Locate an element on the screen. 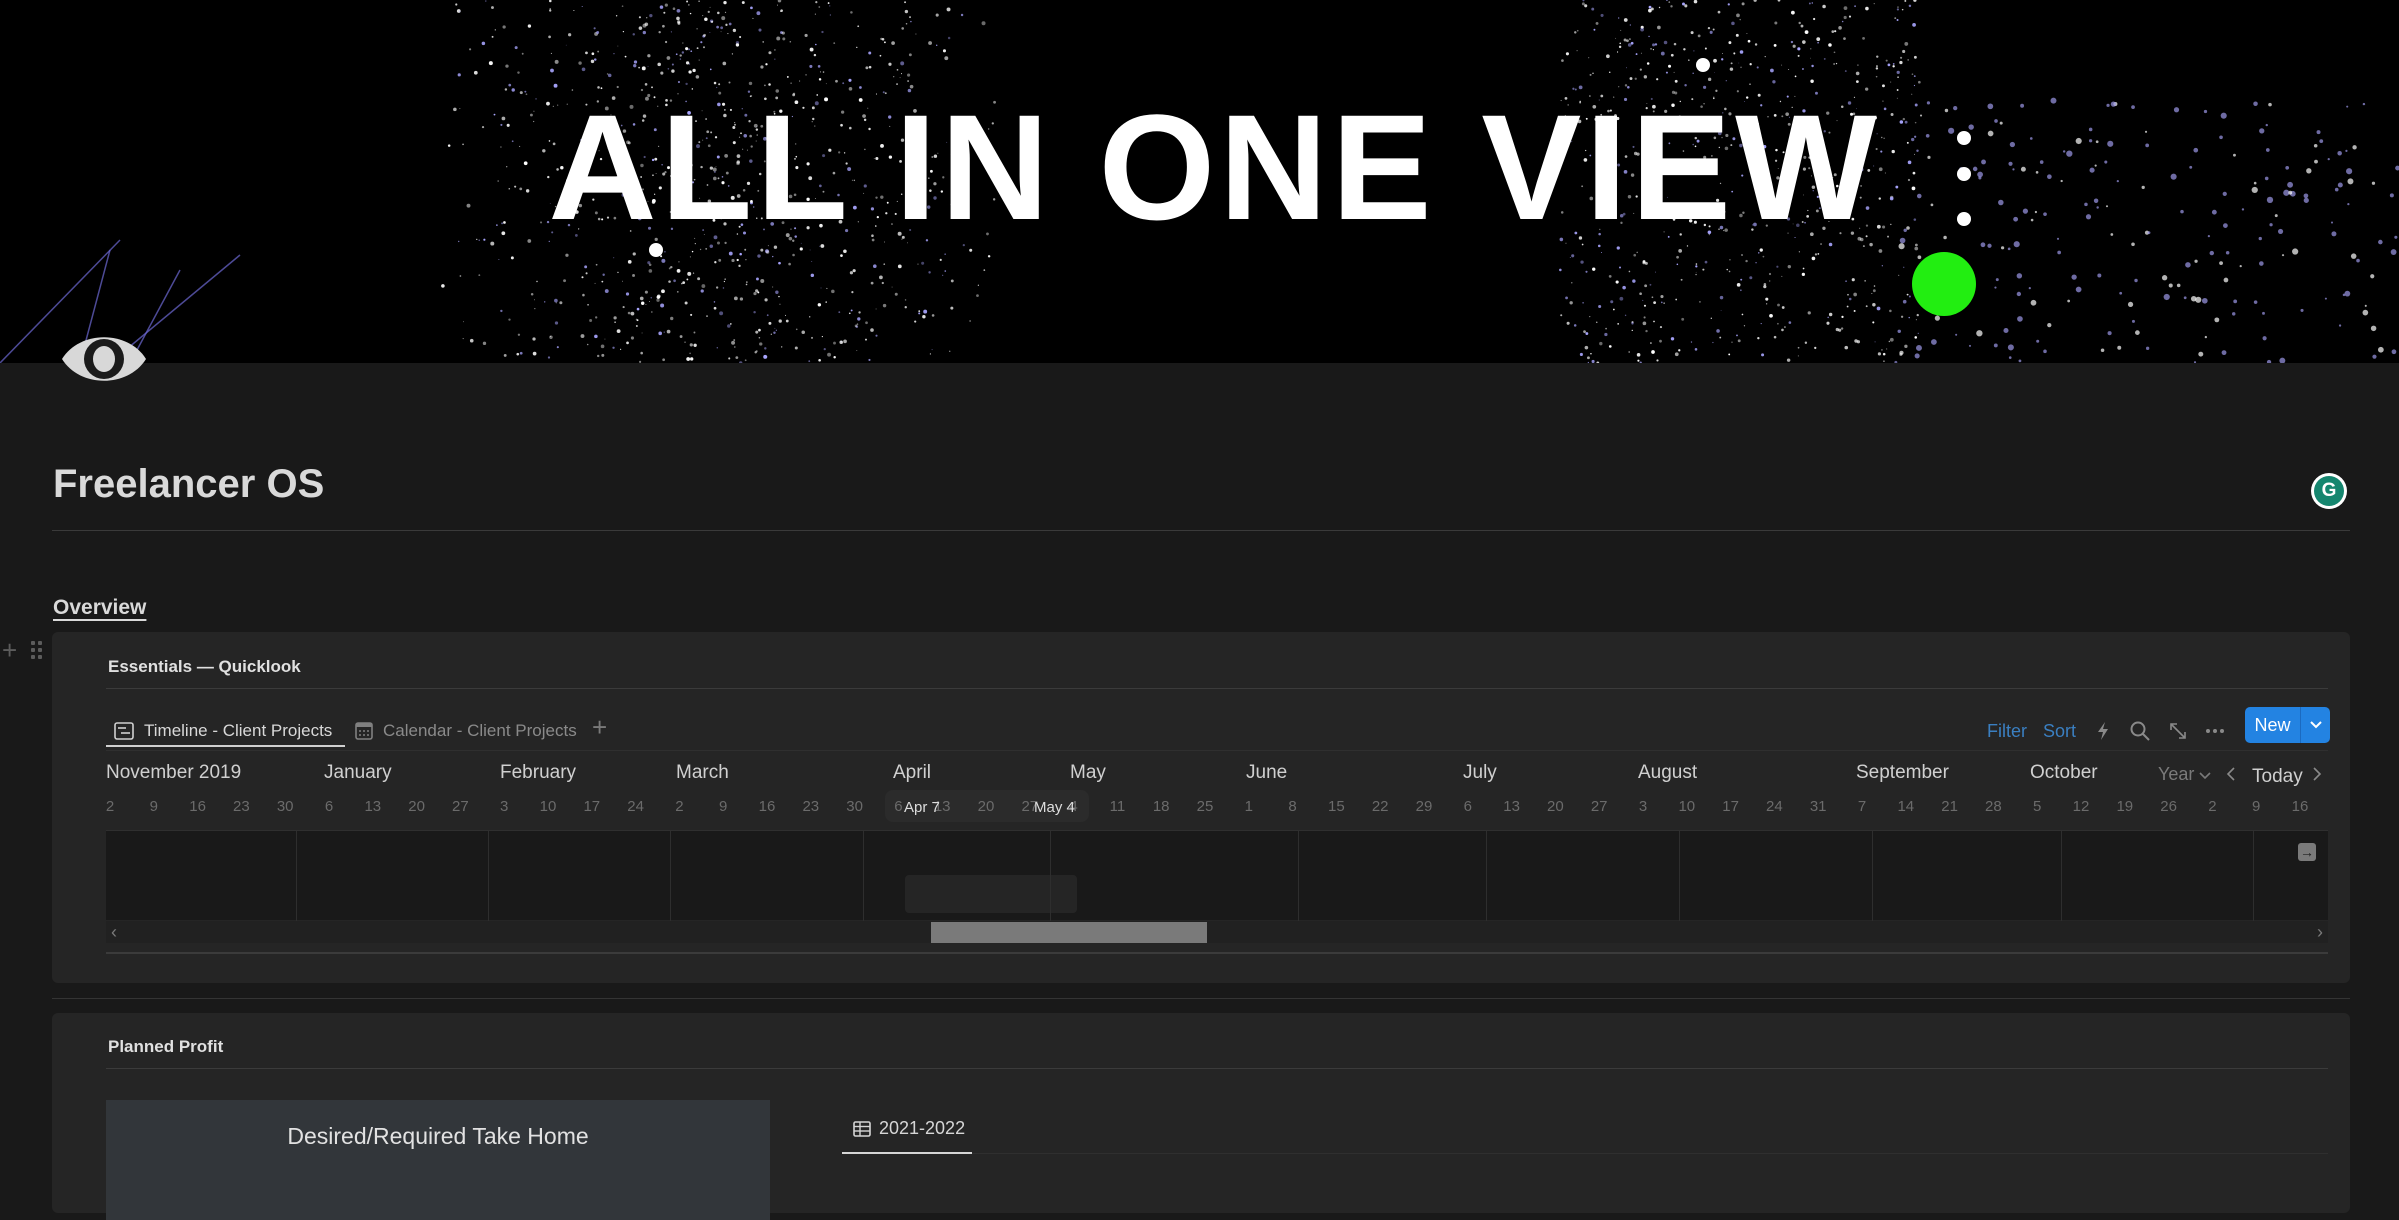 The height and width of the screenshot is (1220, 2399). page-title: Freelancer OS is located at coordinates (188, 484).